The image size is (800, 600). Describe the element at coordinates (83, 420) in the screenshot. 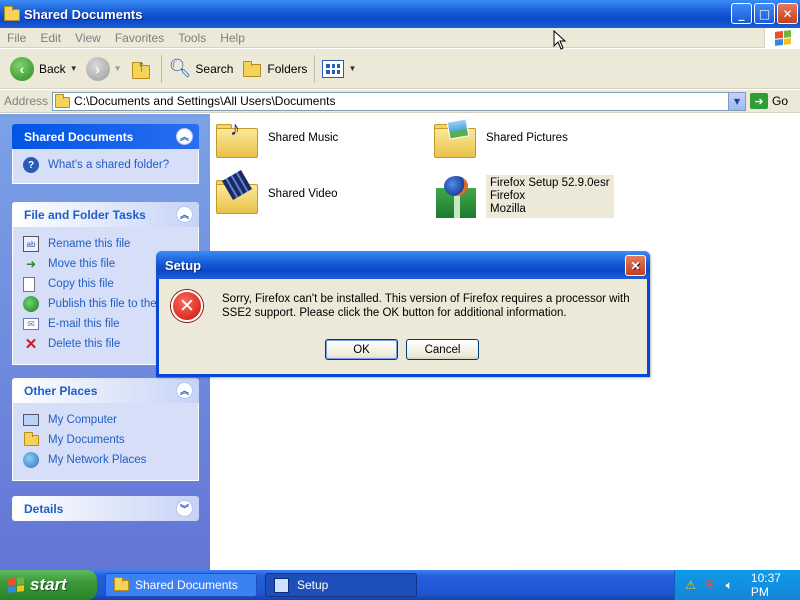

I see `place-label: My Computer` at that location.